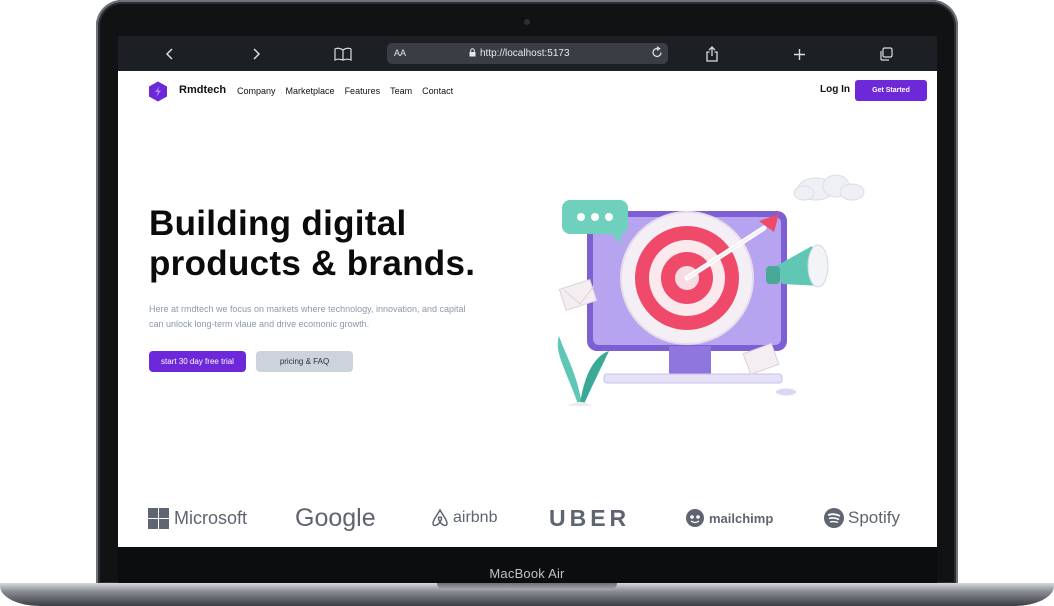 The height and width of the screenshot is (606, 1054). Describe the element at coordinates (834, 518) in the screenshot. I see `spotify-logo-icon` at that location.